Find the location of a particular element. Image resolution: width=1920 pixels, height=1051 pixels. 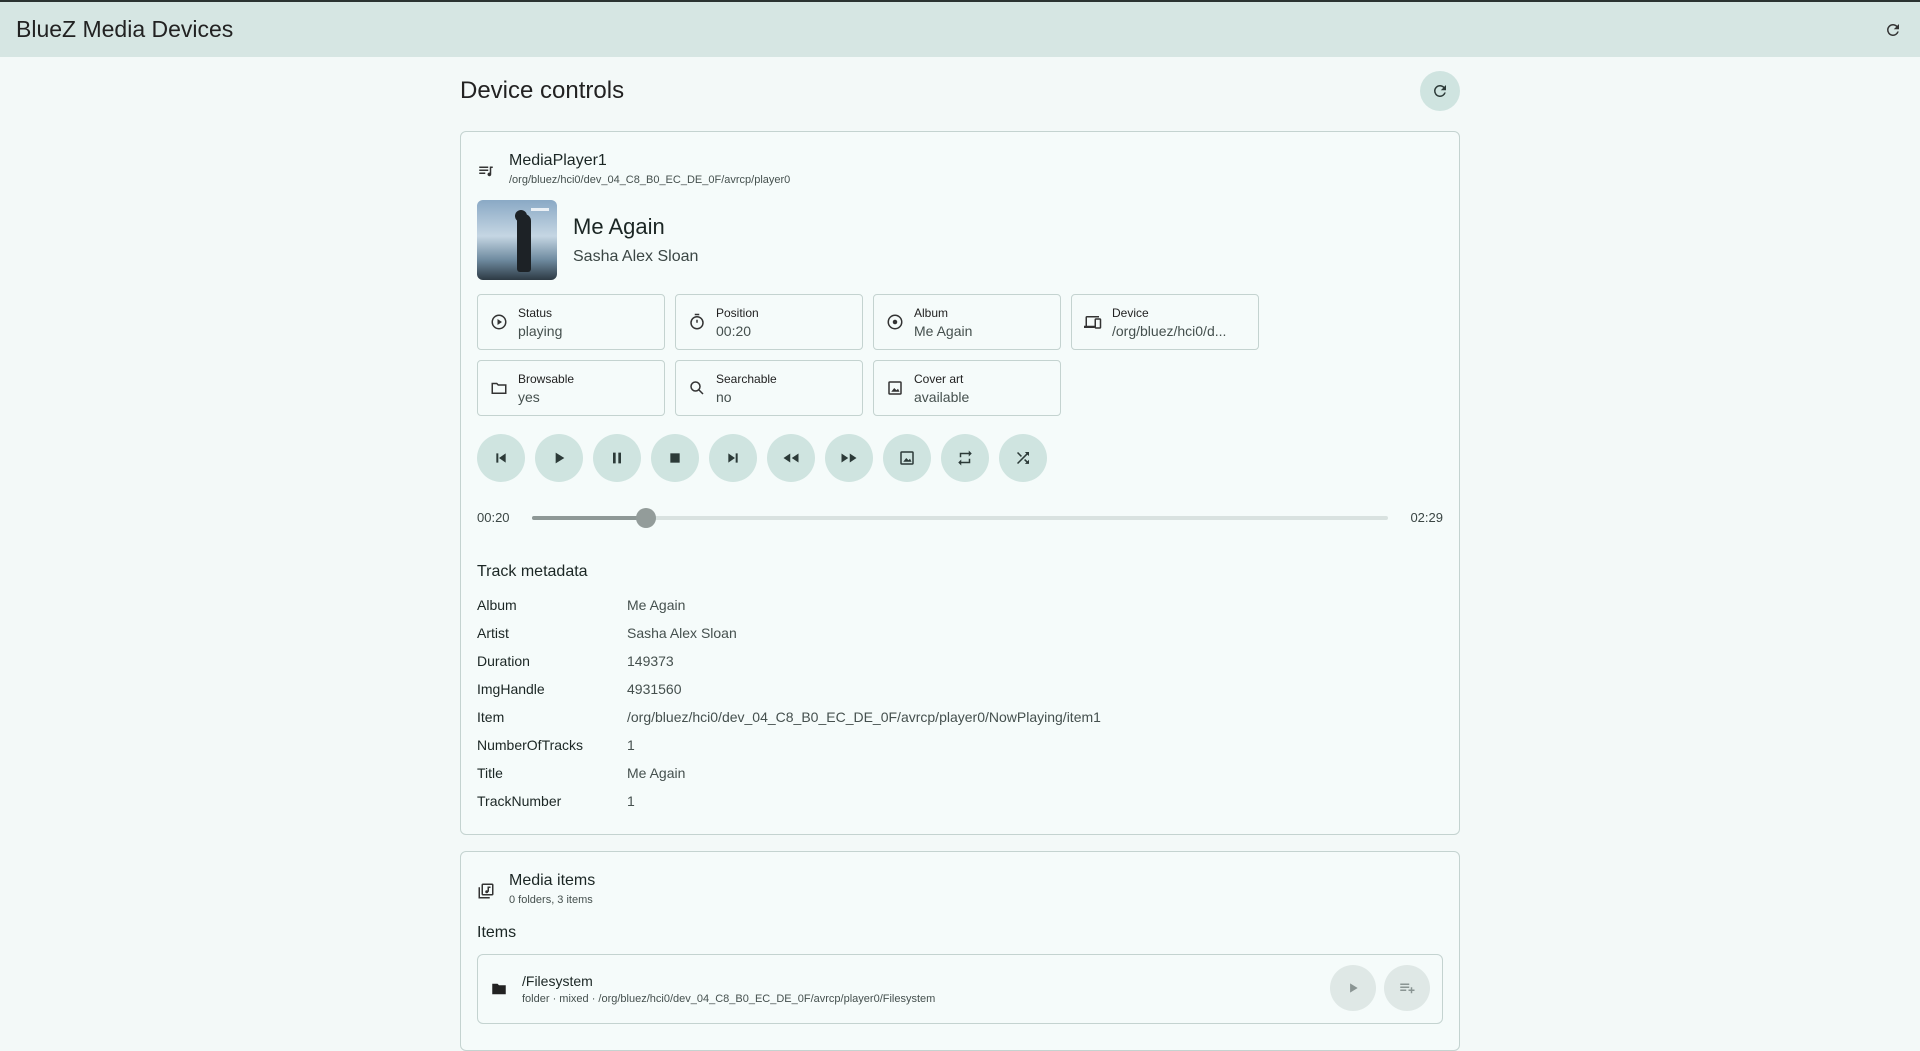

previous-button is located at coordinates (501, 458).